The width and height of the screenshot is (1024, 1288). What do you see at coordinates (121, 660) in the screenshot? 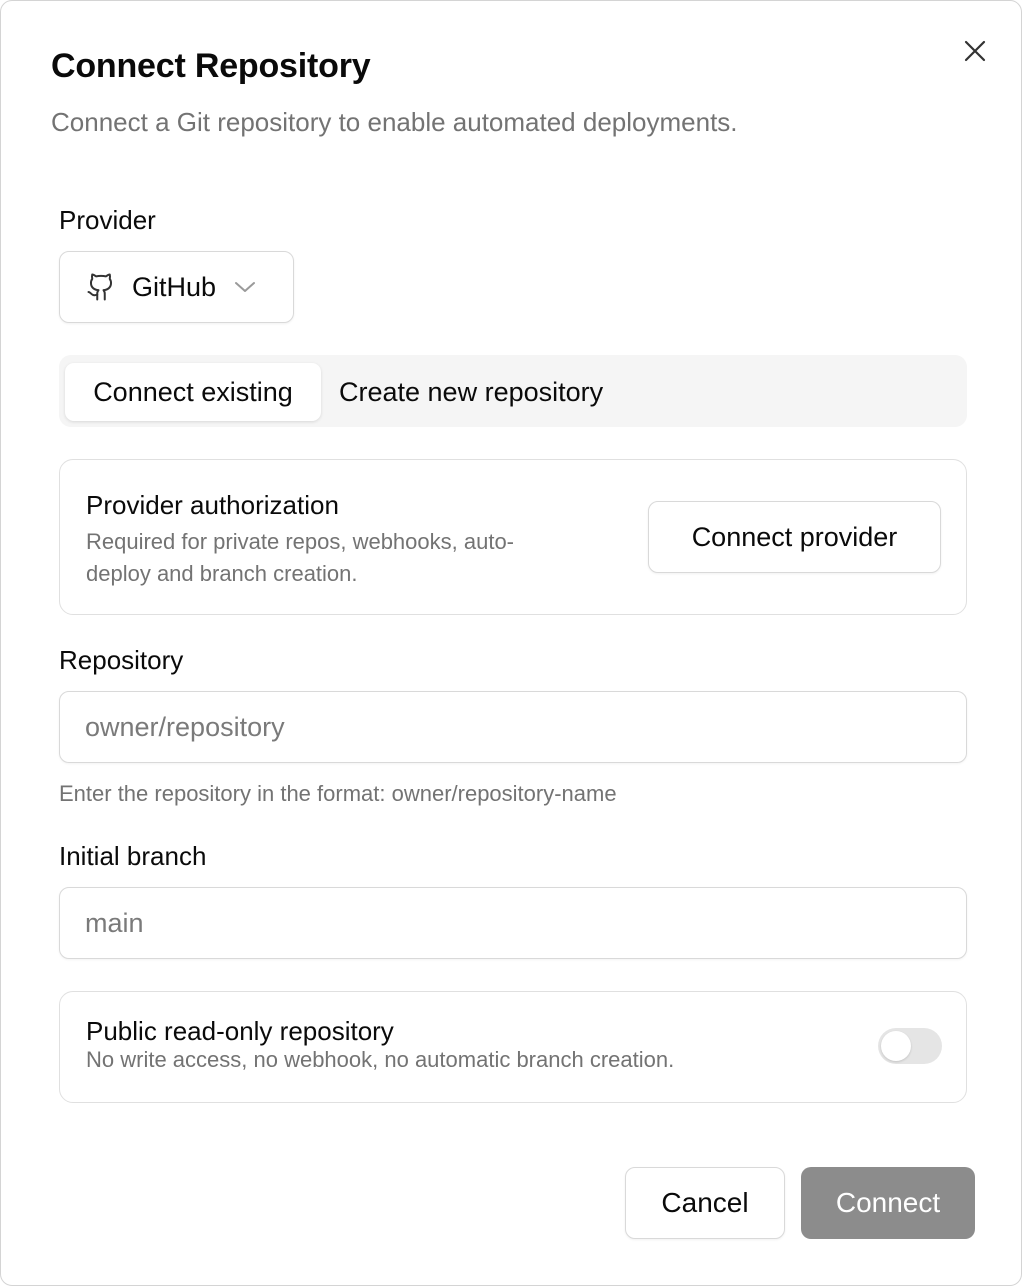
I see `repository-label: Repository` at bounding box center [121, 660].